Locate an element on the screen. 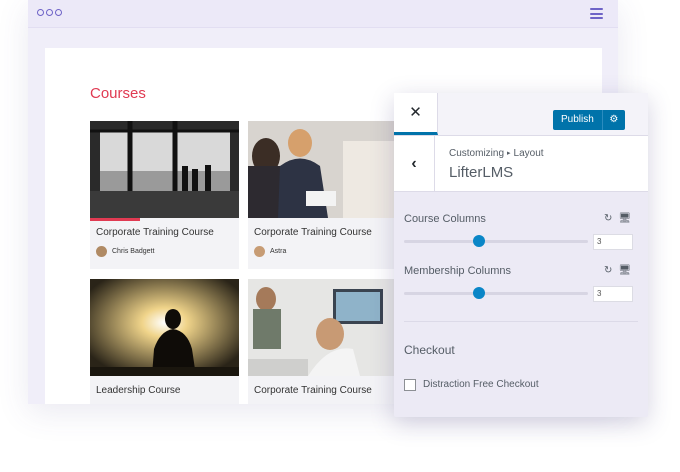  page-title: Courses is located at coordinates (118, 93).